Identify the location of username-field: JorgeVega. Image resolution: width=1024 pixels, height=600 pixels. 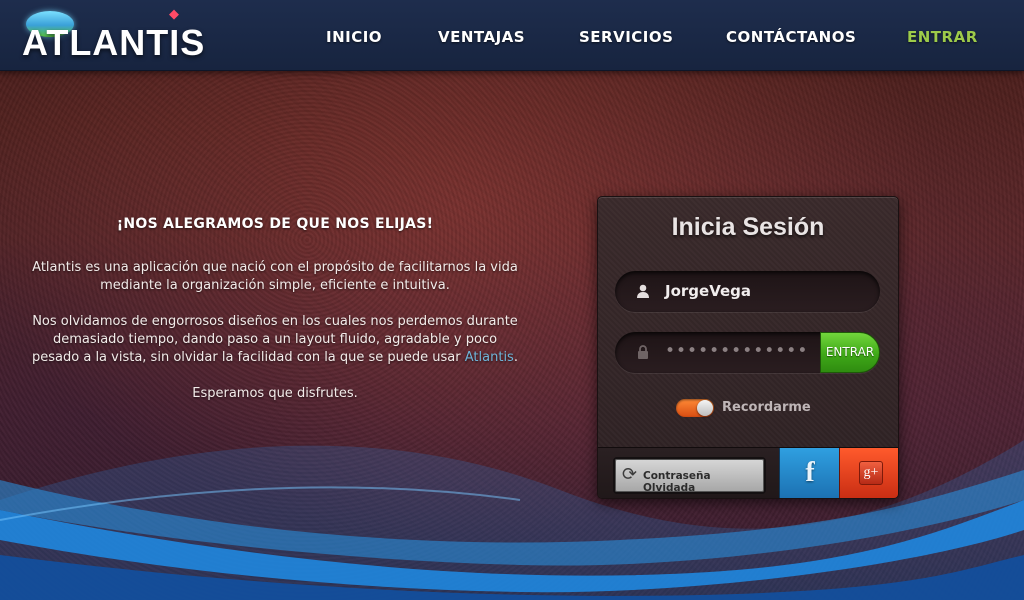
(747, 291).